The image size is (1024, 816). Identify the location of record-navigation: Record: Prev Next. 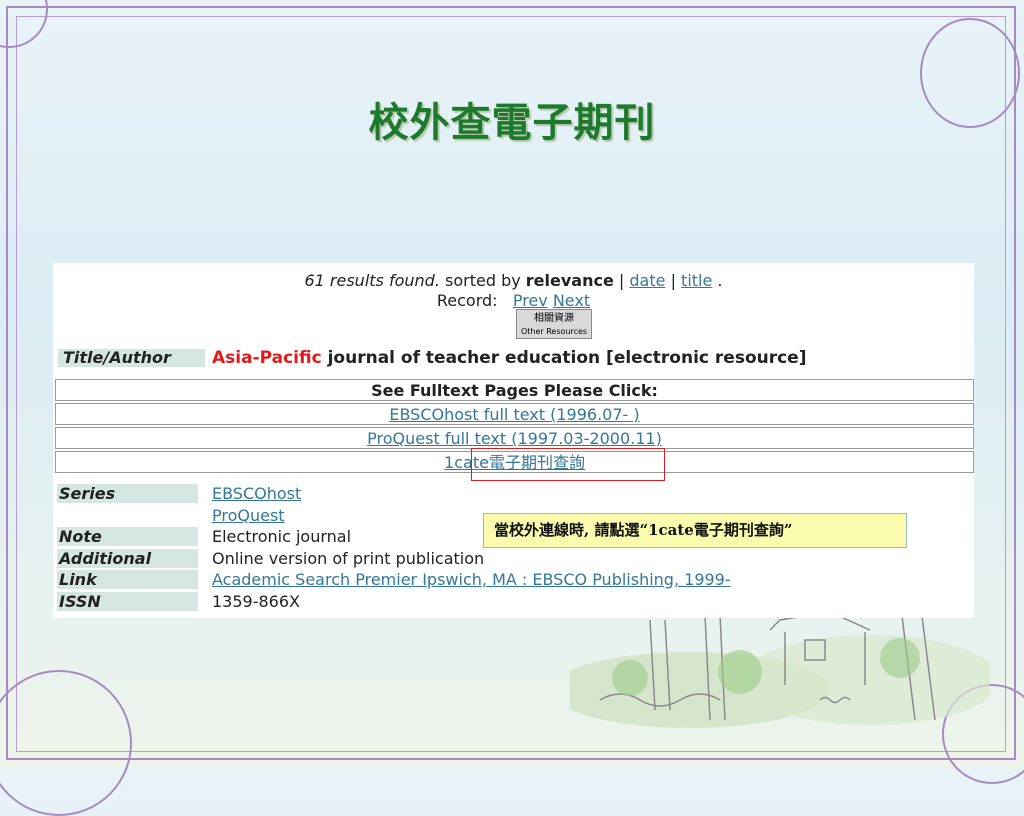
(513, 300).